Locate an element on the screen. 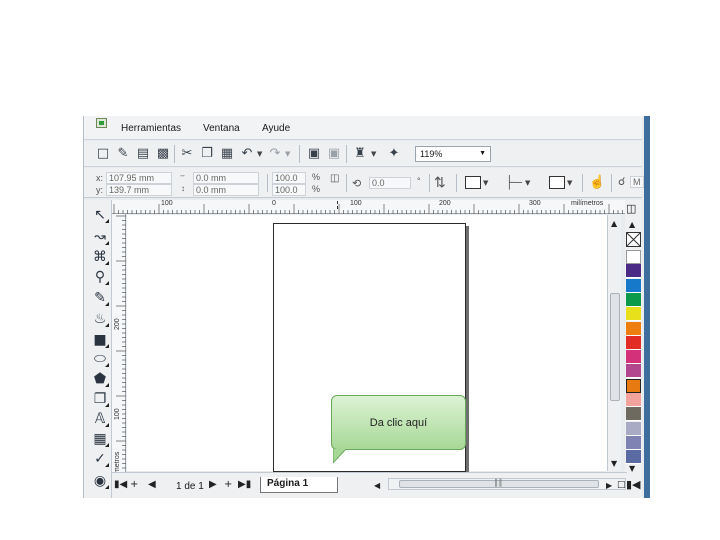 The image size is (720, 540). scale-y-field: 100.0 is located at coordinates (289, 190).